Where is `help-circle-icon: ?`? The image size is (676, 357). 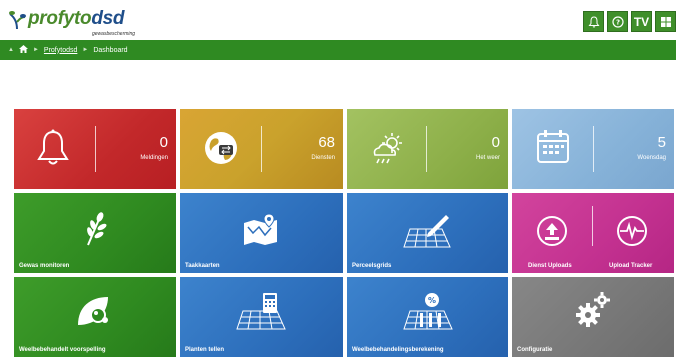
help-circle-icon: ? is located at coordinates (617, 21).